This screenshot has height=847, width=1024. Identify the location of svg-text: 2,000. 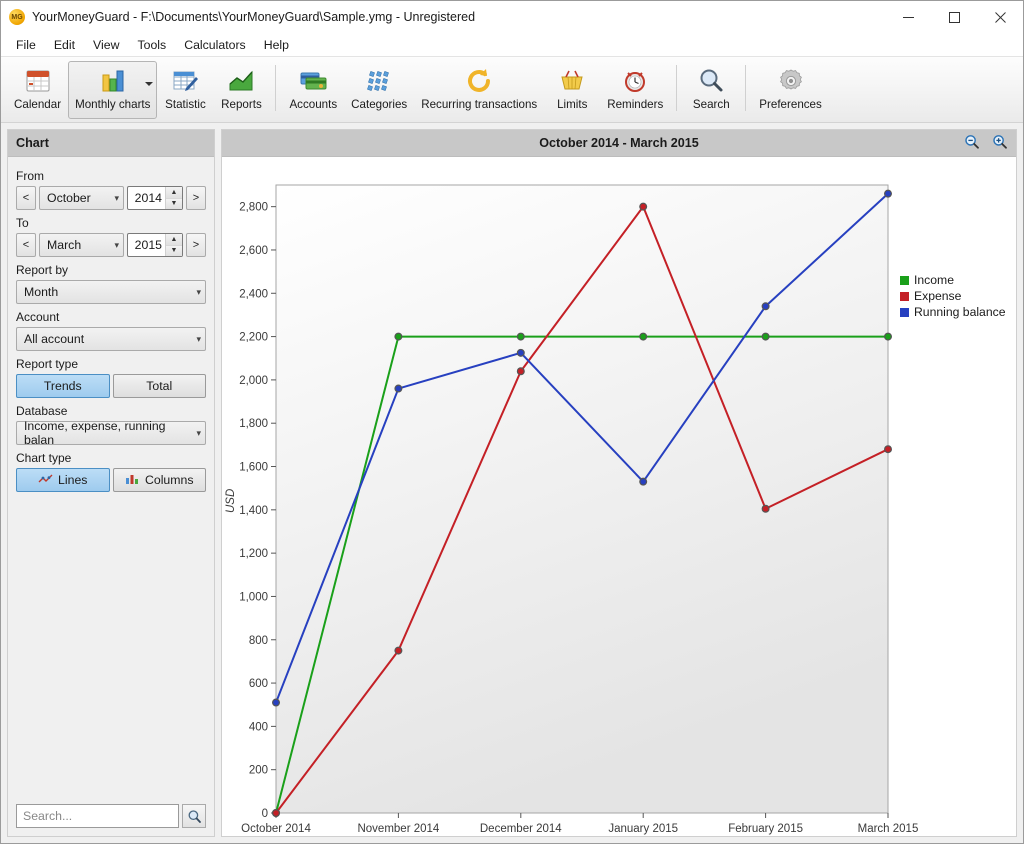
(253, 381).